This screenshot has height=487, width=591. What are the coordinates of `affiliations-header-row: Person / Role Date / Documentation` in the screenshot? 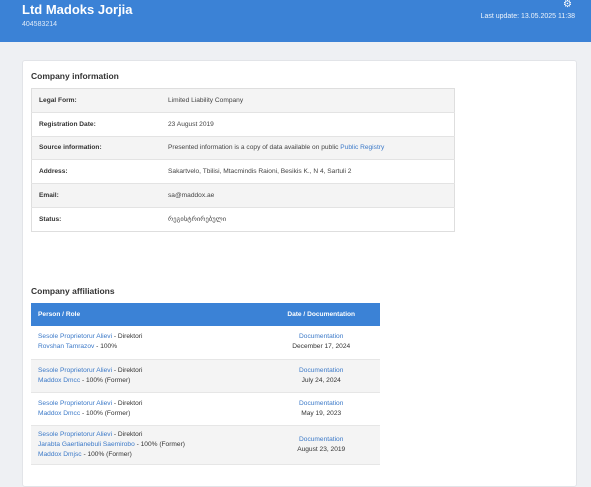 It's located at (205, 314).